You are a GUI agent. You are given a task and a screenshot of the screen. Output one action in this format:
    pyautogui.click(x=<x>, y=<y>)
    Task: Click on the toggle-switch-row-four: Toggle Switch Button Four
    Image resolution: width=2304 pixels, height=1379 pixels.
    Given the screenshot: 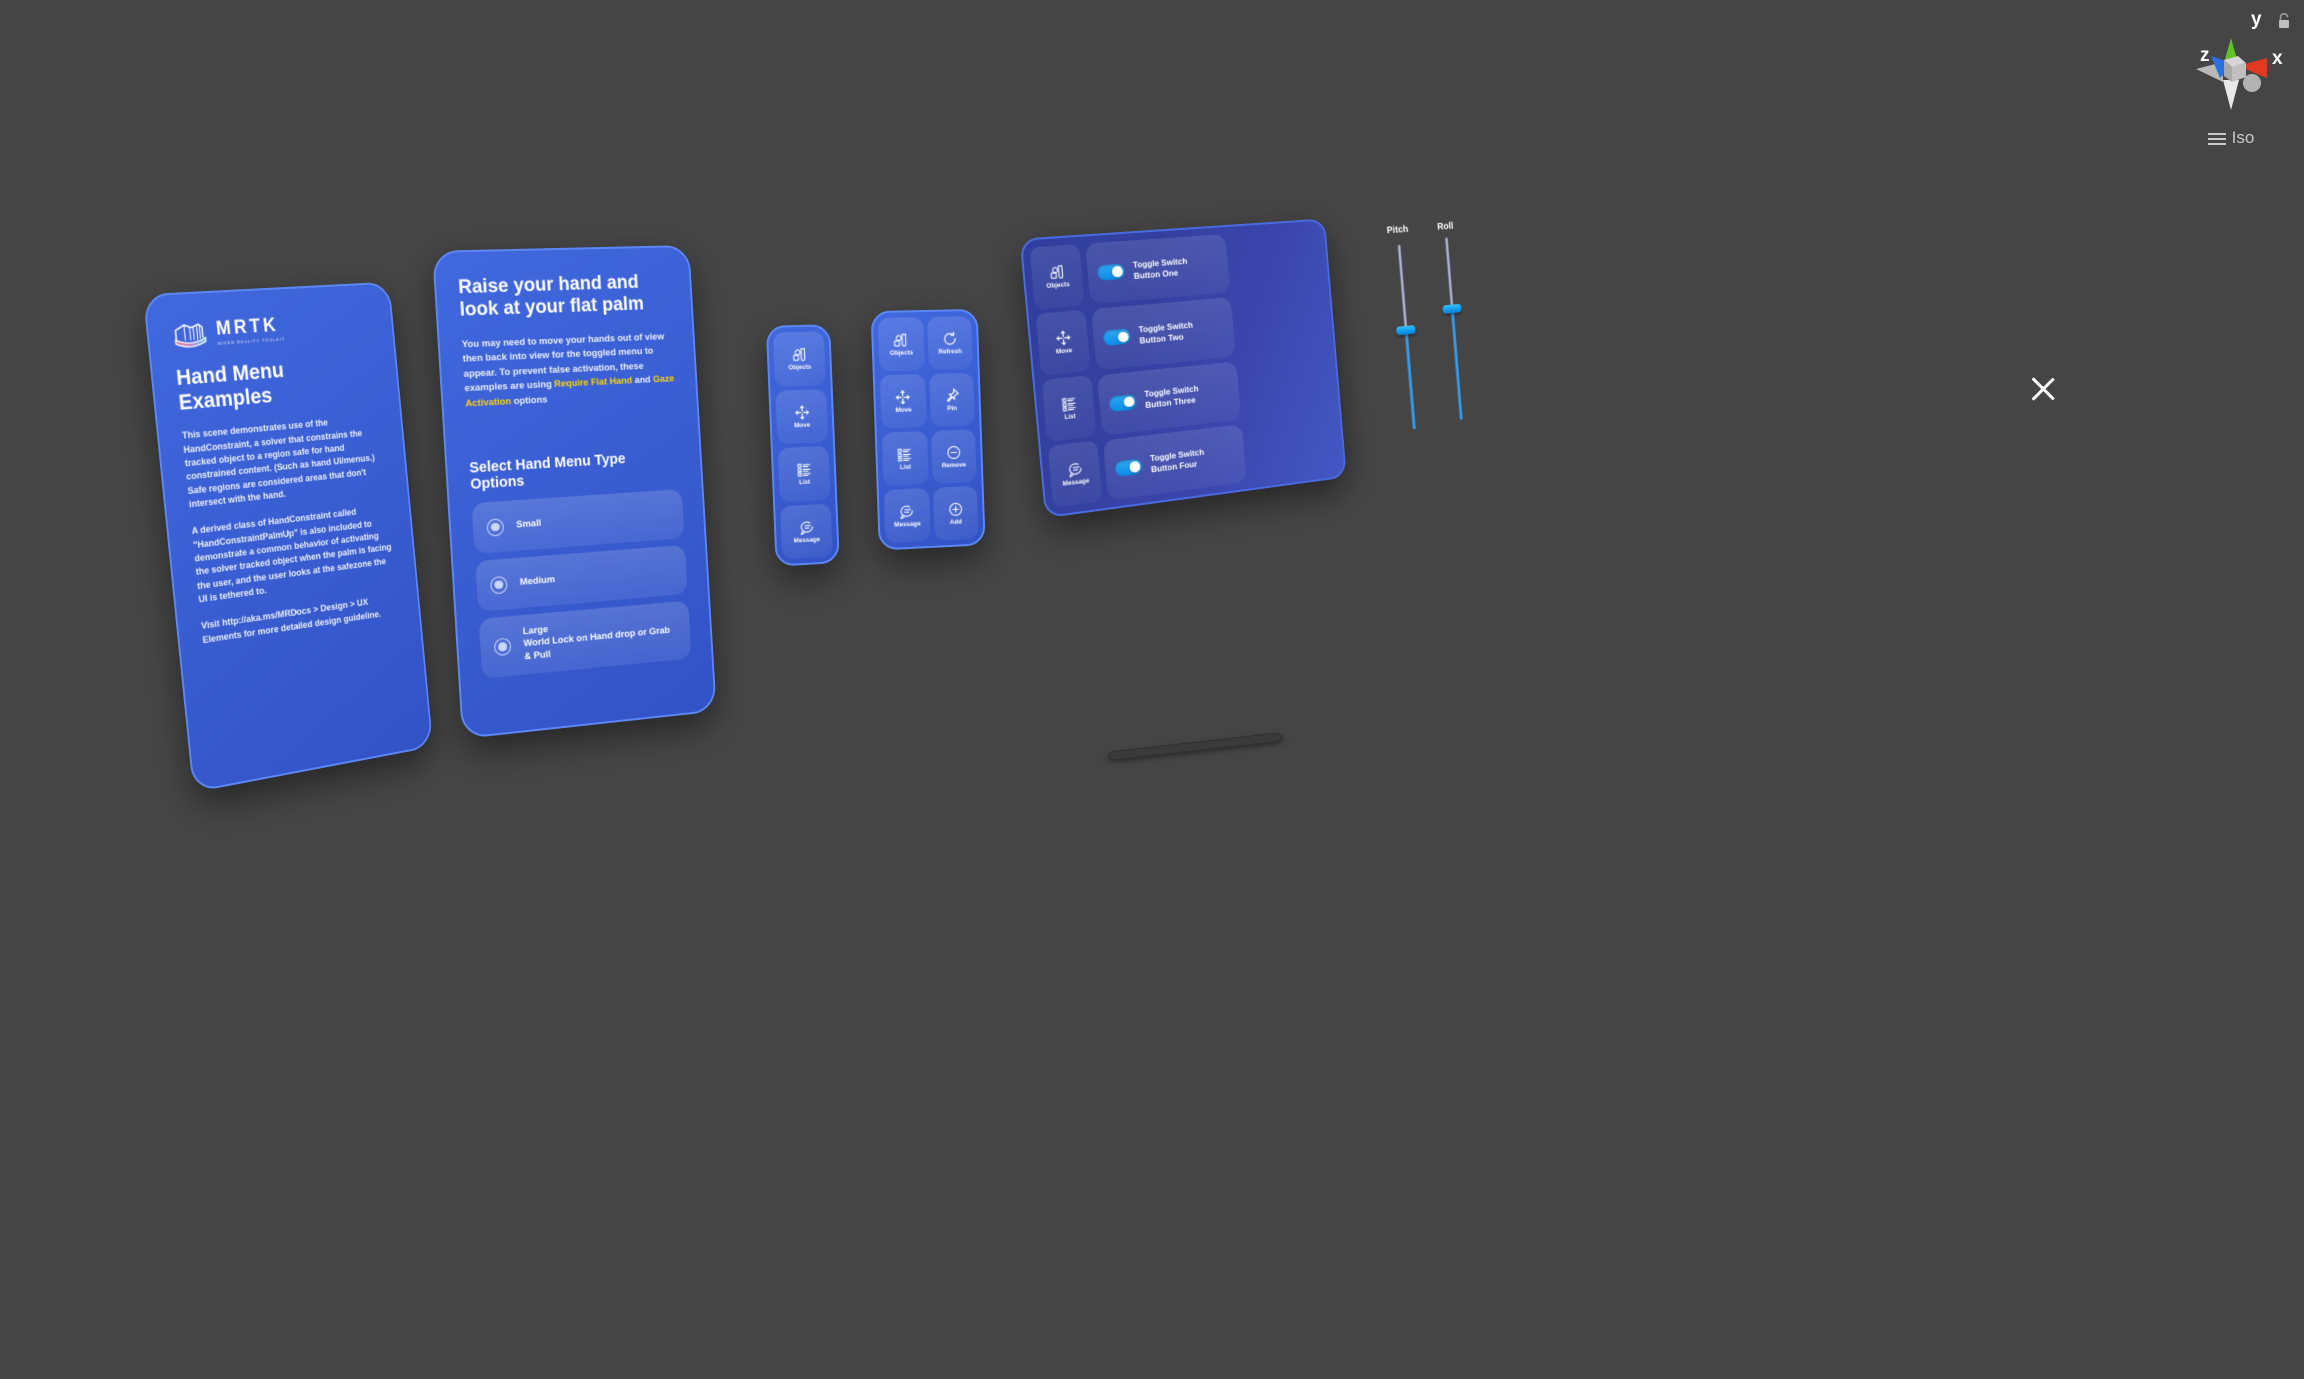 What is the action you would take?
    pyautogui.click(x=1174, y=462)
    